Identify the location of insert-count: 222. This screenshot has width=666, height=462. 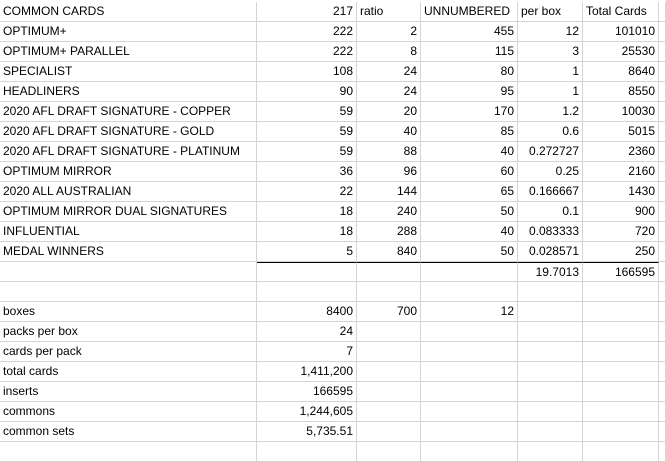
(307, 52).